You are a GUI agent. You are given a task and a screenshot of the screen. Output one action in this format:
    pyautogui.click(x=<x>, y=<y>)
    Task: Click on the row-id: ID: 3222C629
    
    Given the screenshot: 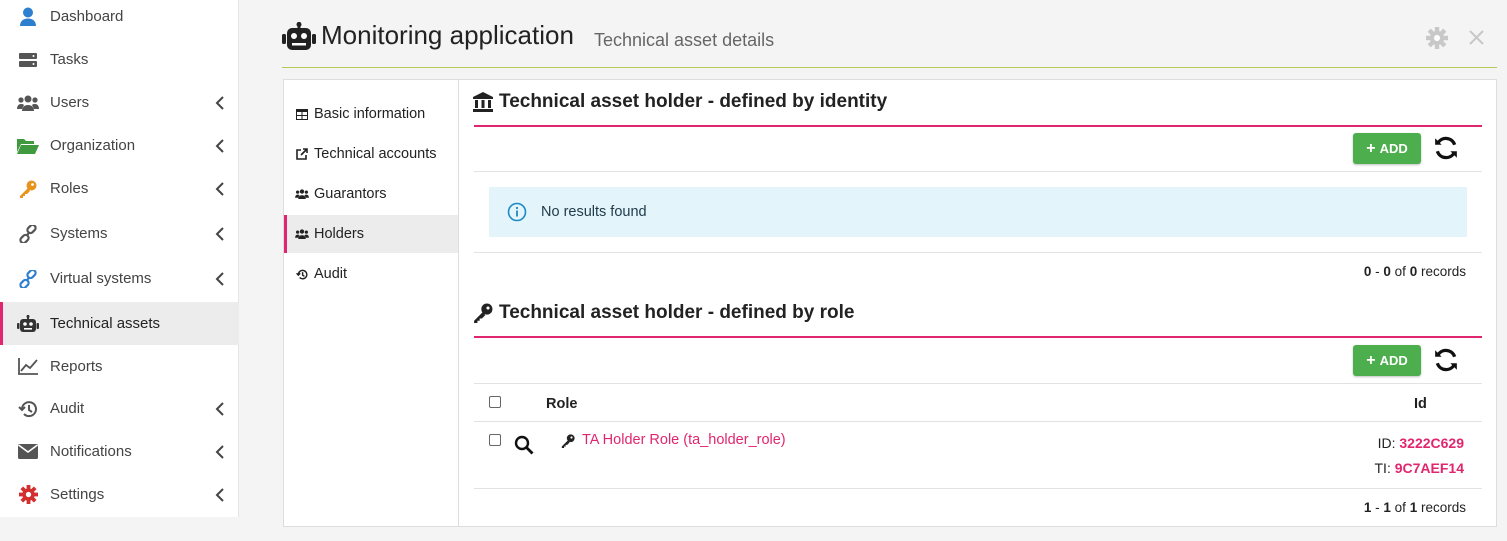 What is the action you would take?
    pyautogui.click(x=1420, y=443)
    